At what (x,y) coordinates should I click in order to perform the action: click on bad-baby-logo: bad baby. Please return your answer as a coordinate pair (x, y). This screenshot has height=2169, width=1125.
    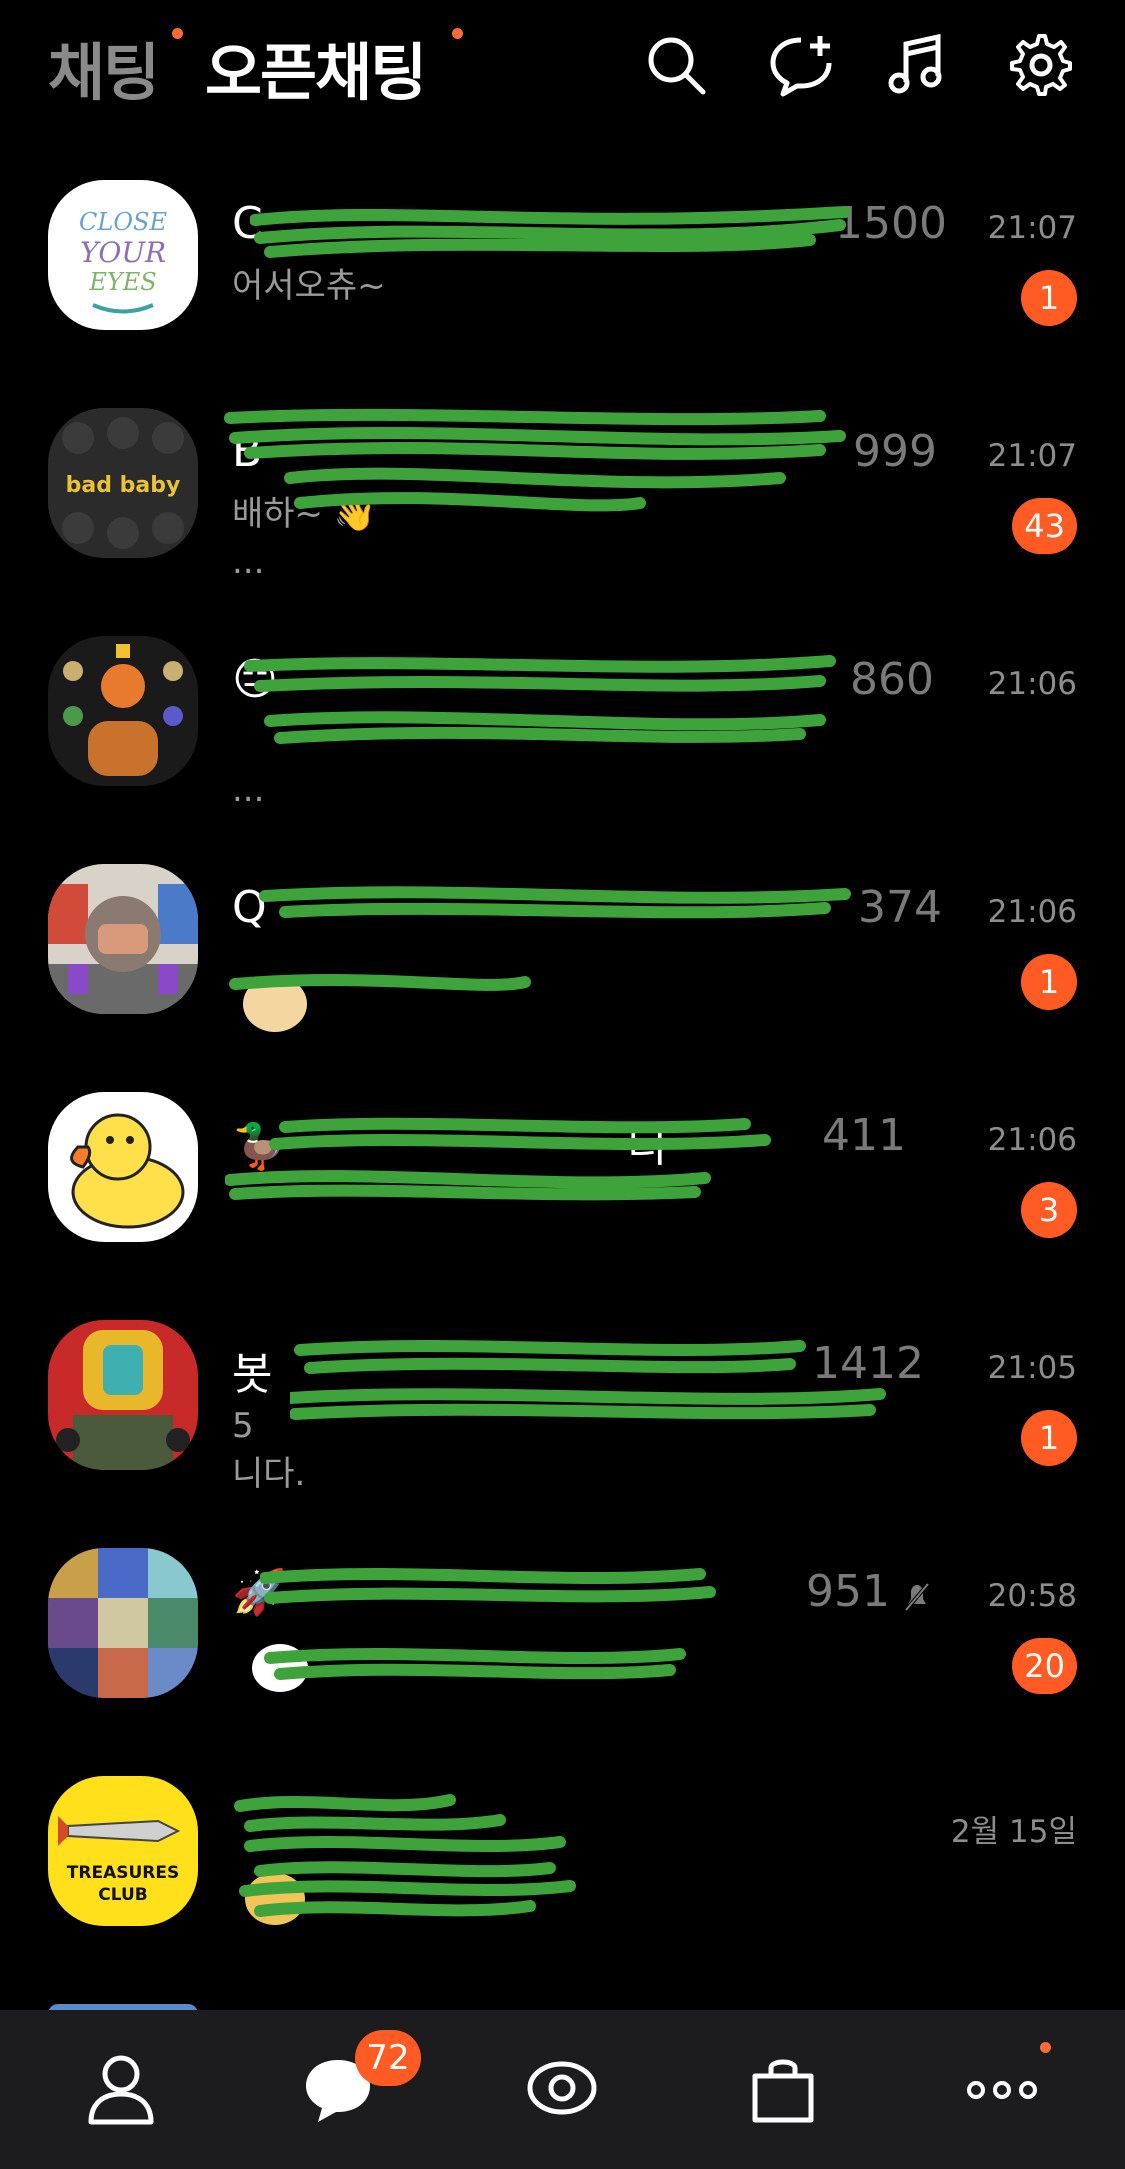
    Looking at the image, I should click on (123, 483).